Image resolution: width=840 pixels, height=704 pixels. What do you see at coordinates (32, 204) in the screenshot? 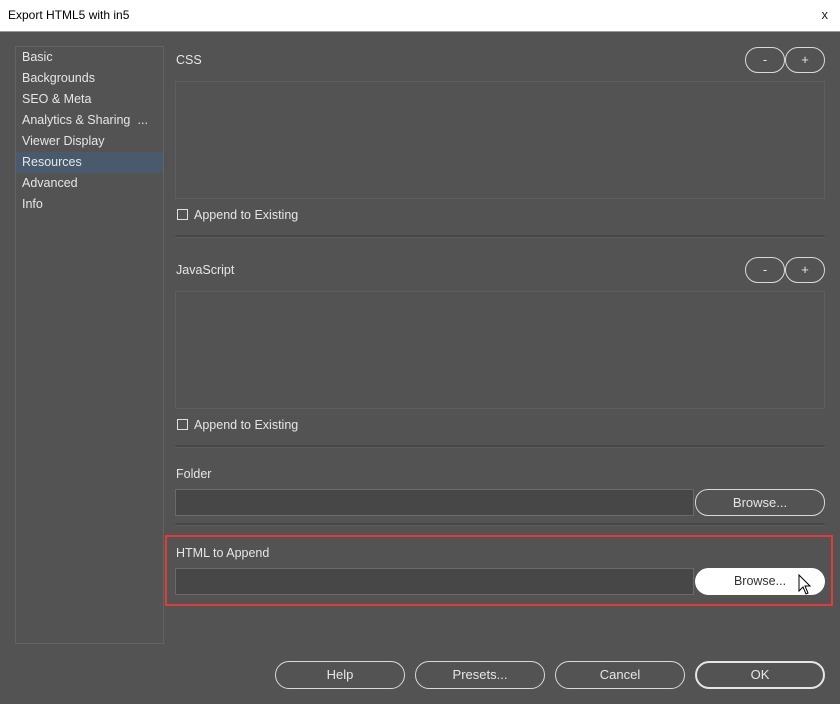
I see `nav-label: Info` at bounding box center [32, 204].